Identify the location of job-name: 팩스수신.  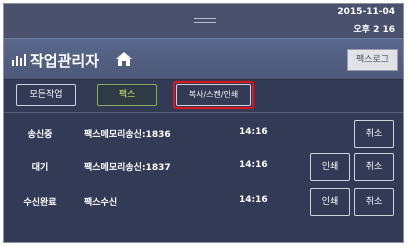
(101, 203).